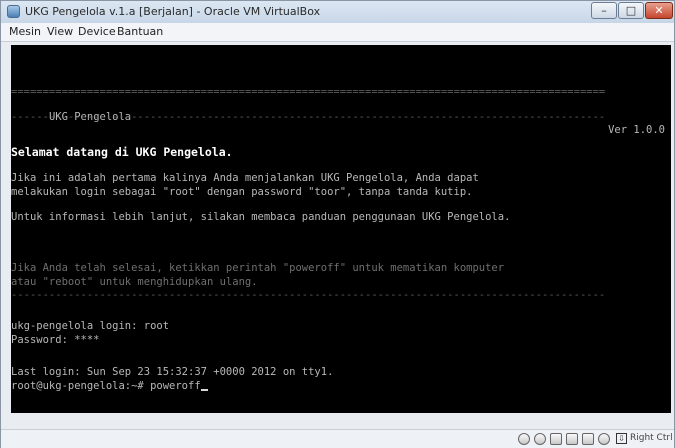 The width and height of the screenshot is (675, 448). What do you see at coordinates (631, 10) in the screenshot?
I see `maximize-button: □` at bounding box center [631, 10].